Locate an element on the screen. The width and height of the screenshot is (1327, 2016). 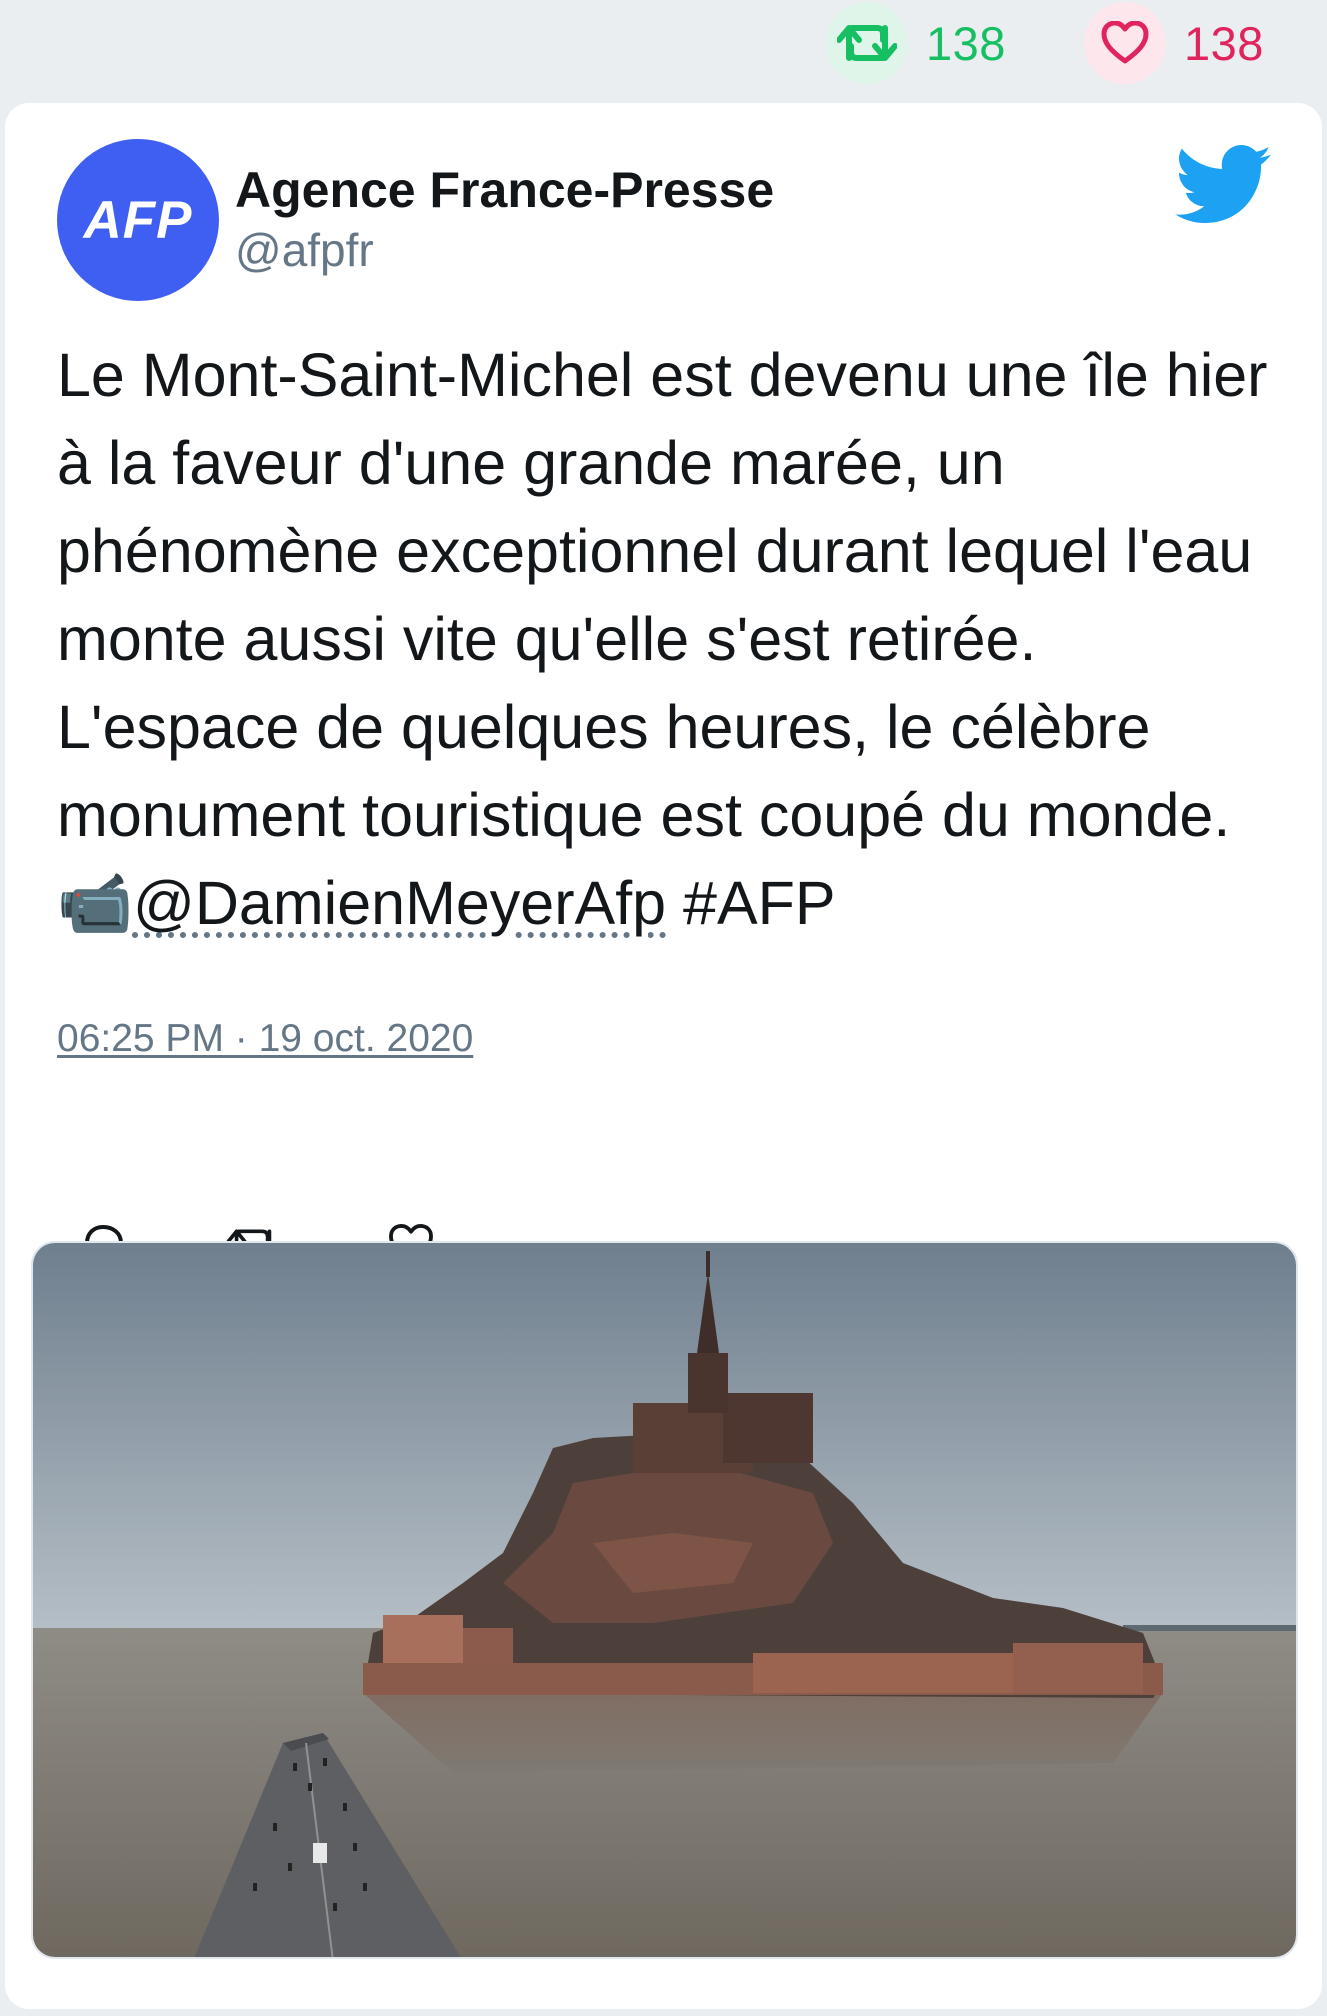
author-name: Agence France-Presse is located at coordinates (504, 190).